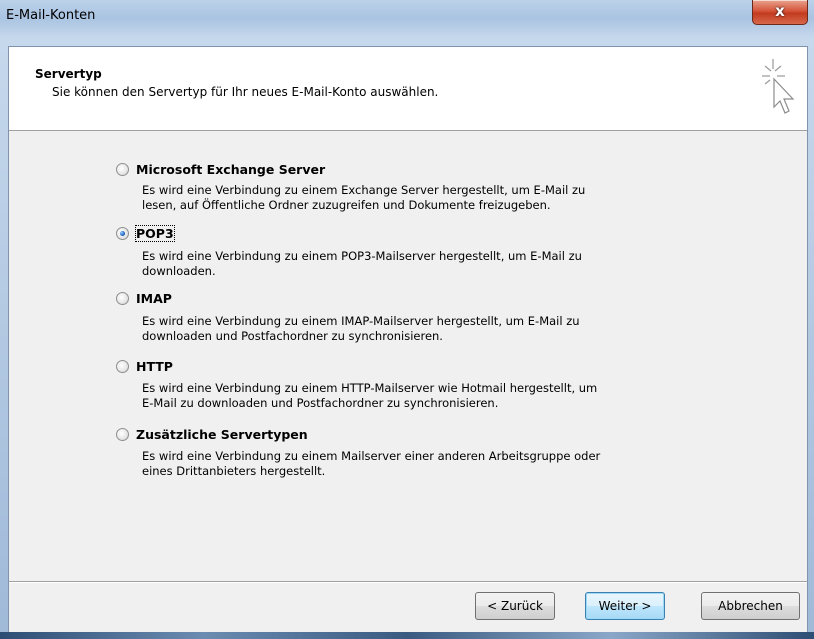  Describe the element at coordinates (154, 366) in the screenshot. I see `option-label: HTTP` at that location.